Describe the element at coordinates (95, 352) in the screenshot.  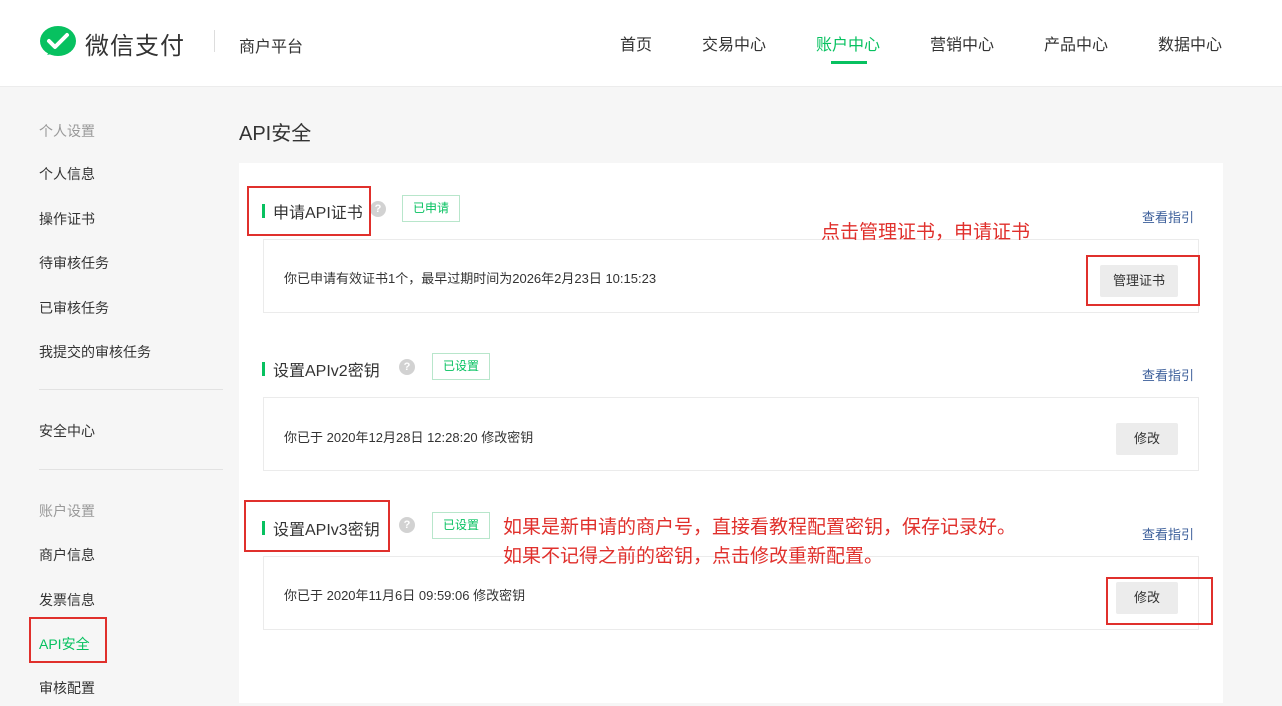
I see `sidebar-item-my-submitted: 我提交的审核任务` at that location.